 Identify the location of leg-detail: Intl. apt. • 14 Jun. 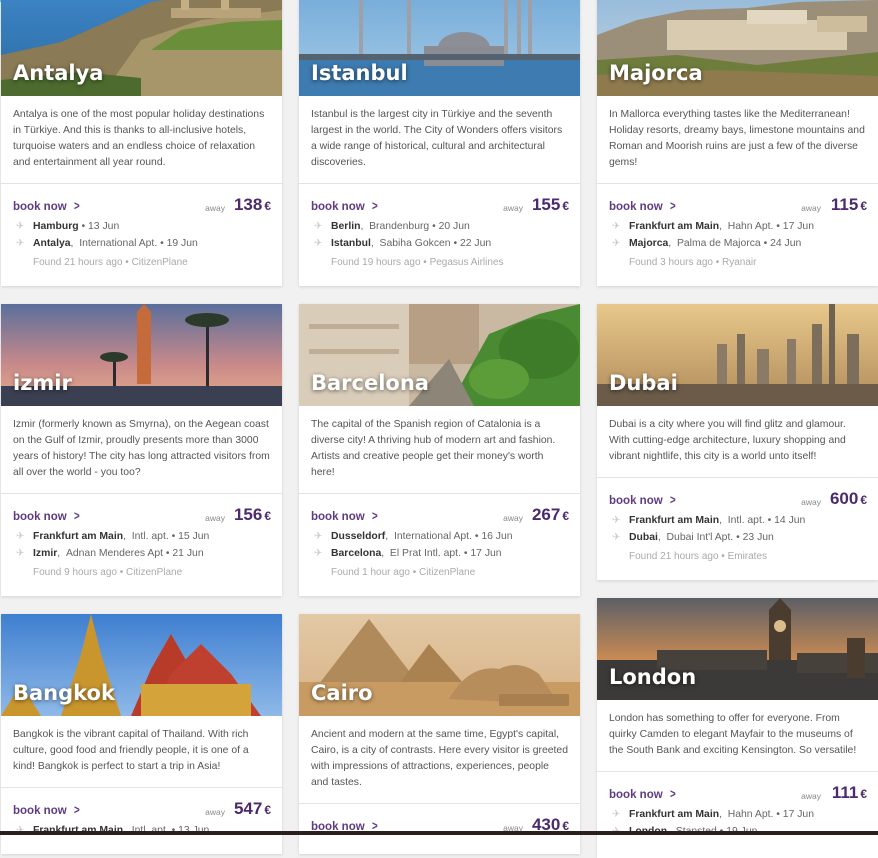
(766, 520).